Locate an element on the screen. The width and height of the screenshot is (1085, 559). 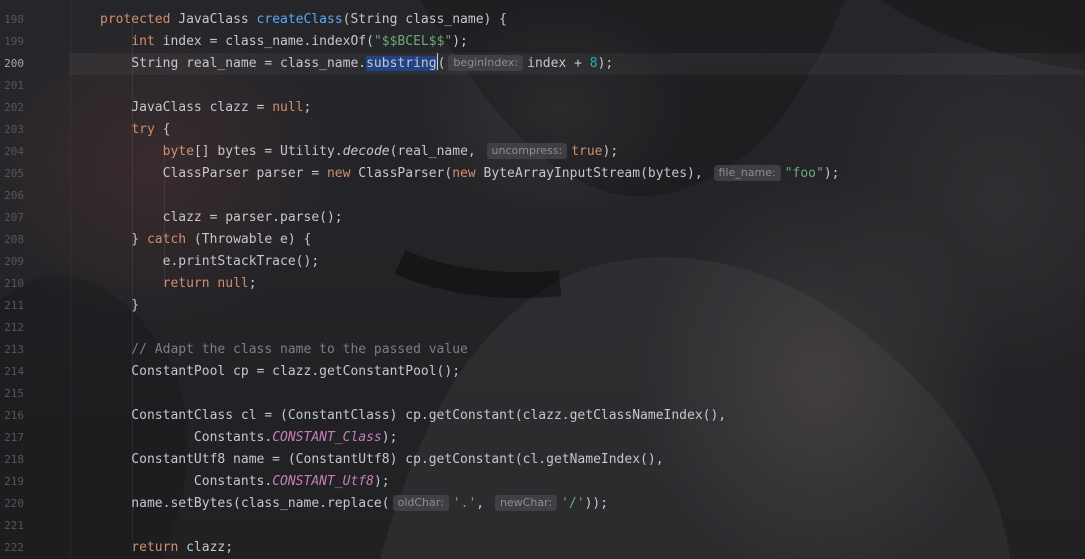
code-token: catch is located at coordinates (166, 239).